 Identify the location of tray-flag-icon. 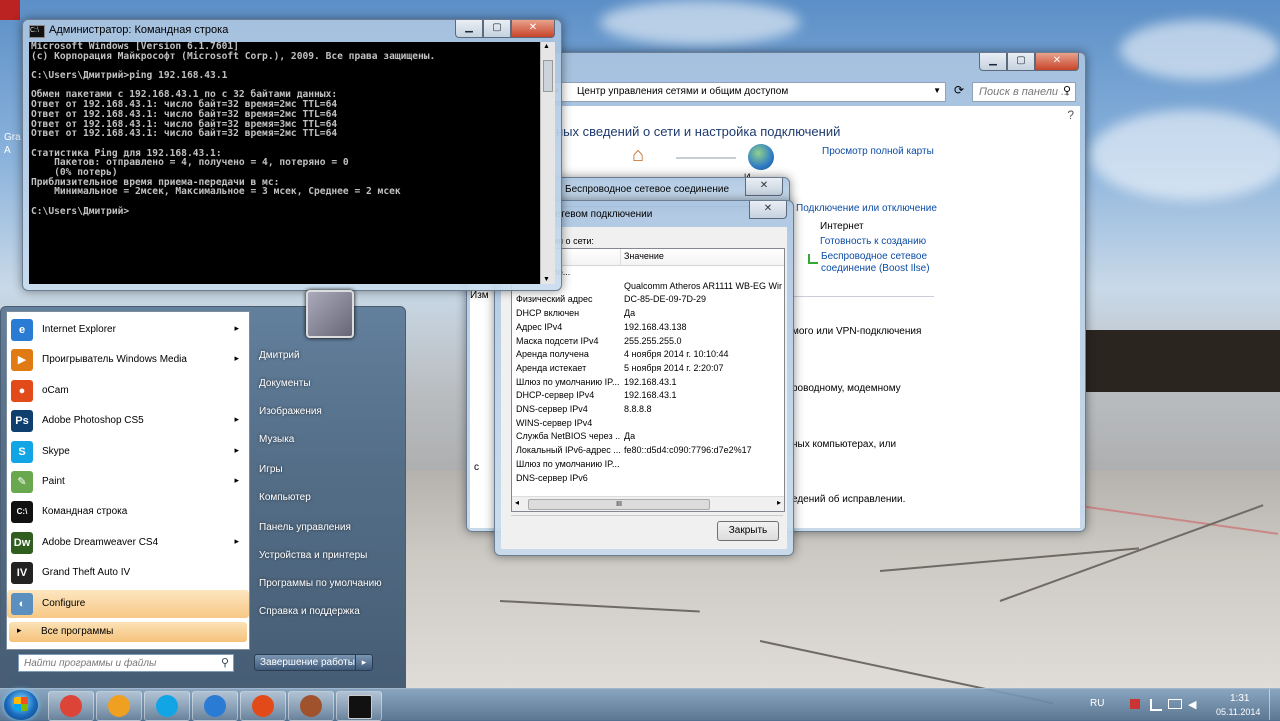
(1135, 704).